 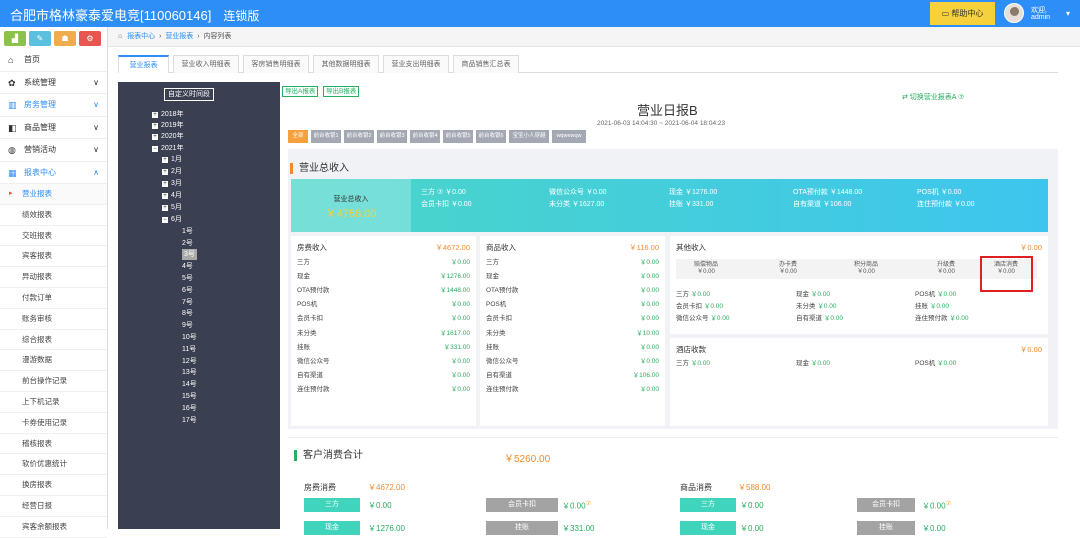 What do you see at coordinates (187, 243) in the screenshot?
I see `tree-node: 2号` at bounding box center [187, 243].